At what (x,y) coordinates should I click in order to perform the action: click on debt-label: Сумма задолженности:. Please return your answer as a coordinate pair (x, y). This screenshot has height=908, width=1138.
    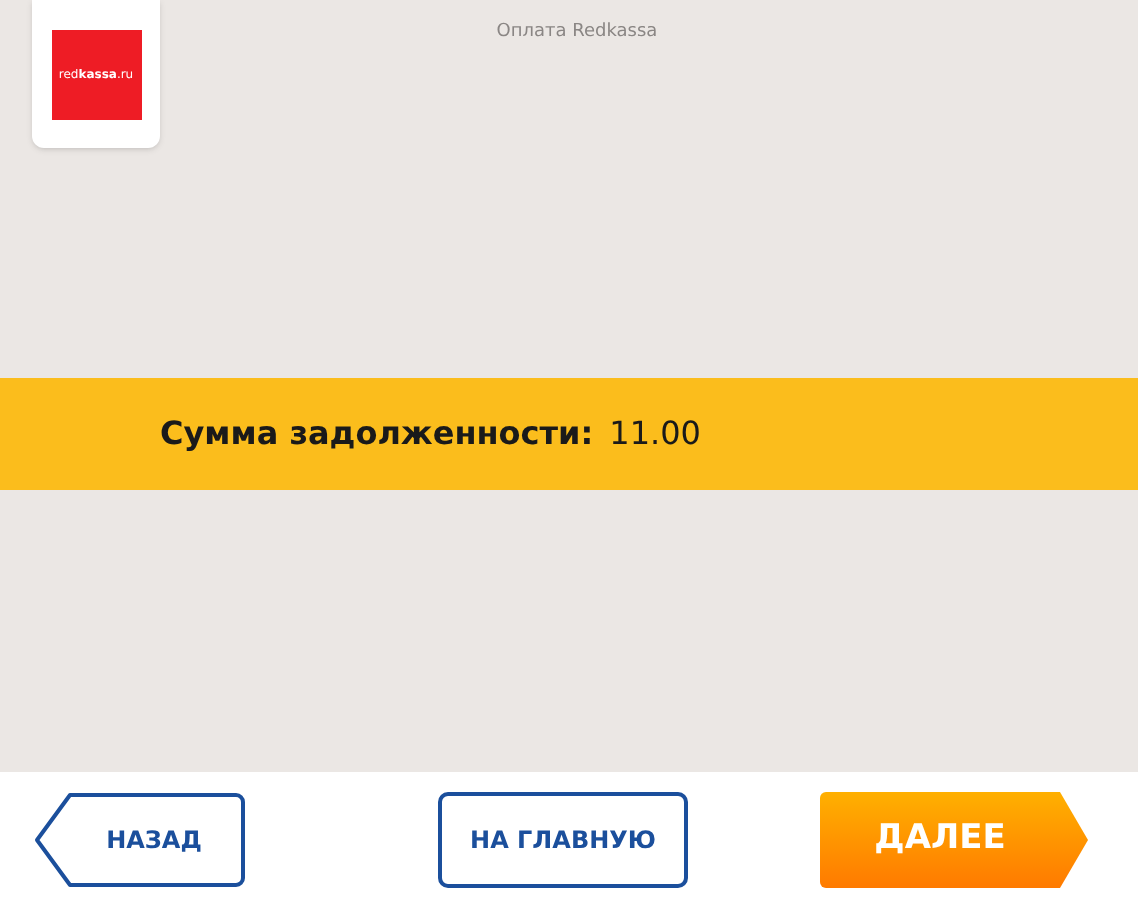
    Looking at the image, I should click on (377, 434).